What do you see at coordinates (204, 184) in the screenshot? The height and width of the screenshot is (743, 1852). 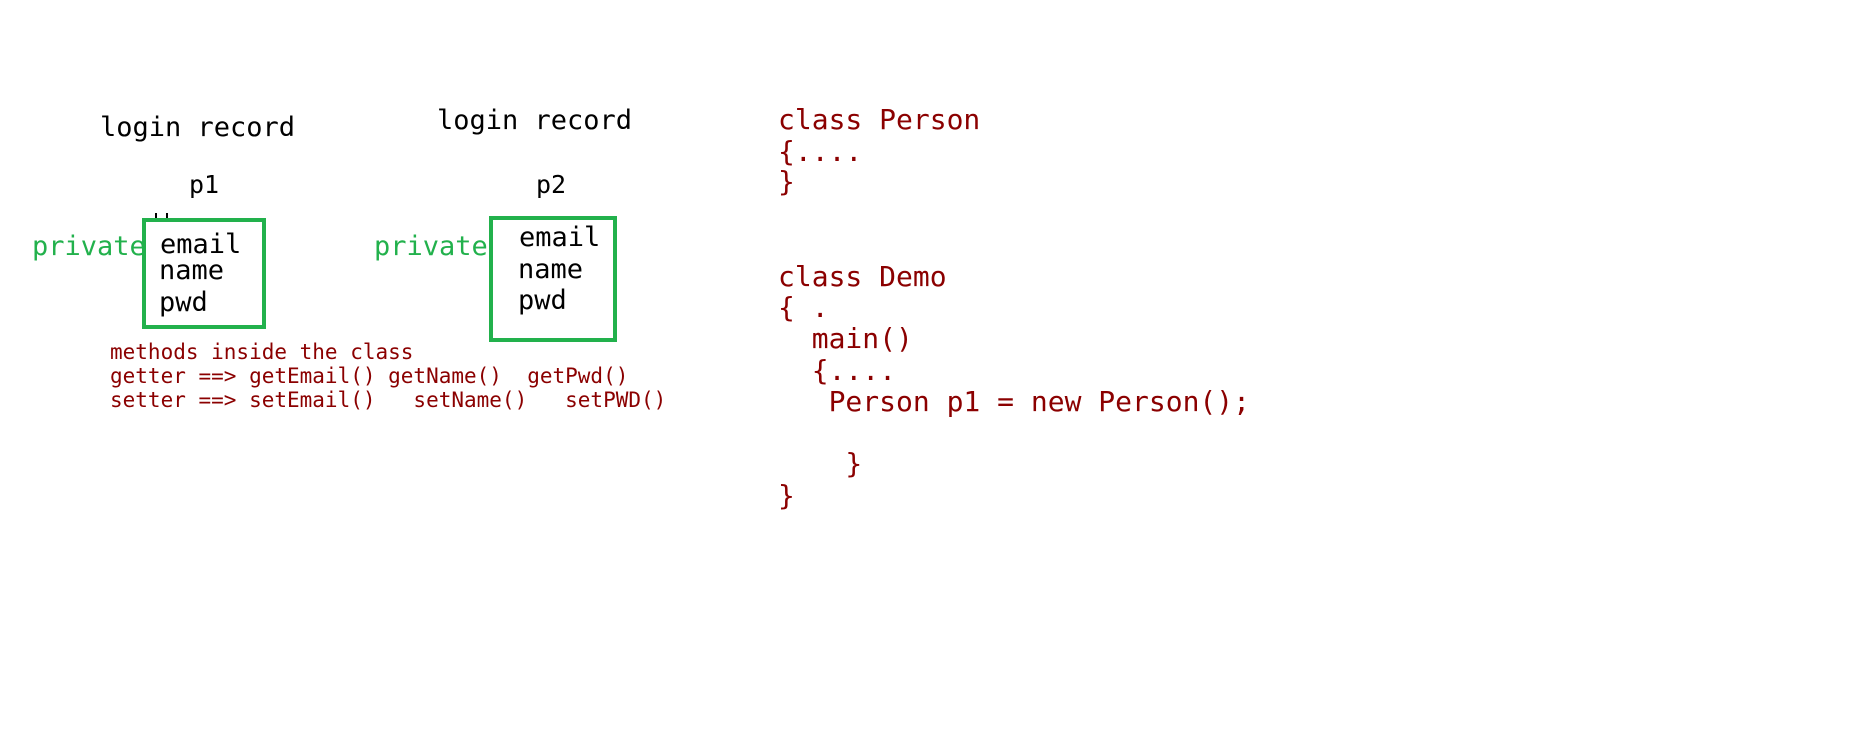 I see `record1-object-name: p1` at bounding box center [204, 184].